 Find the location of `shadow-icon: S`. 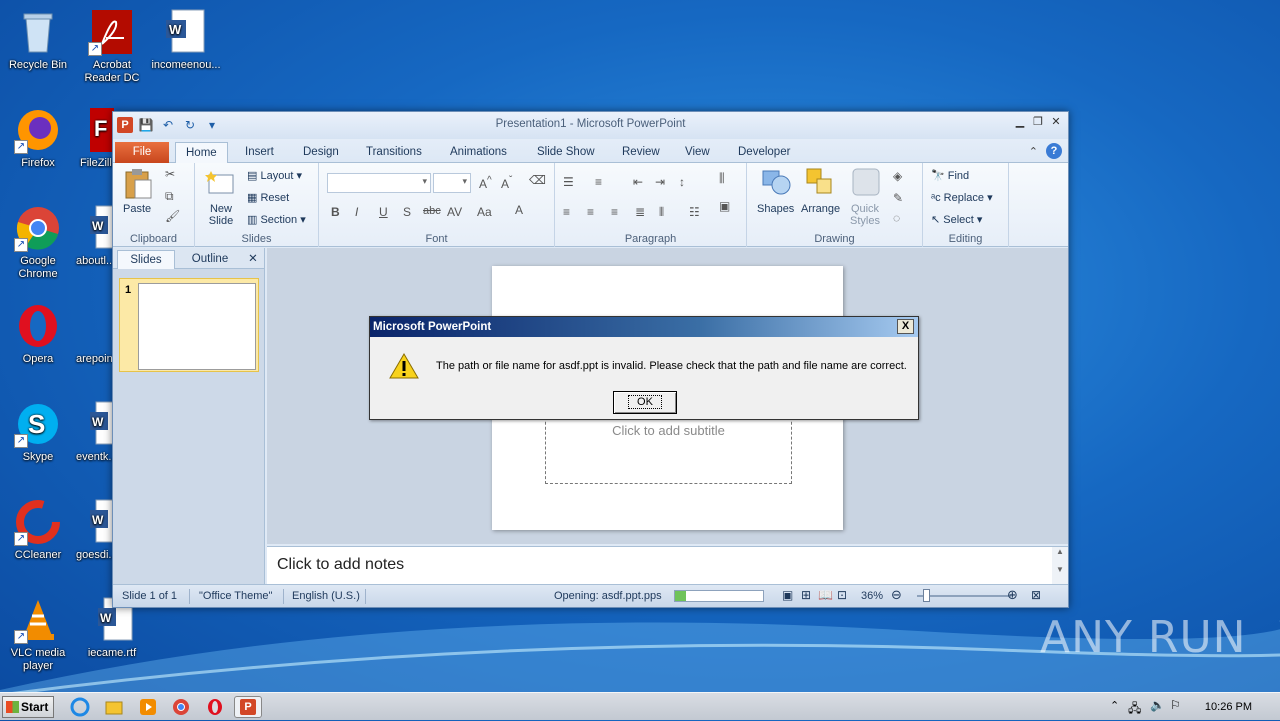

shadow-icon: S is located at coordinates (407, 212).